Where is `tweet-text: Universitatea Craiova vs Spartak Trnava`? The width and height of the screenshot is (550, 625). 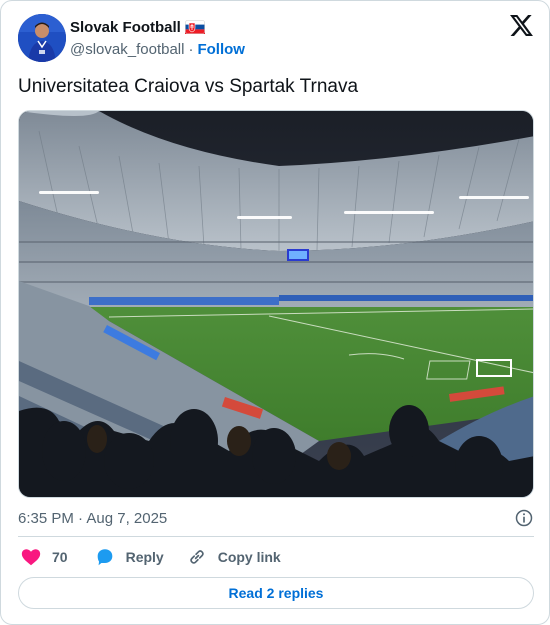
tweet-text: Universitatea Craiova vs Spartak Trnava is located at coordinates (188, 86).